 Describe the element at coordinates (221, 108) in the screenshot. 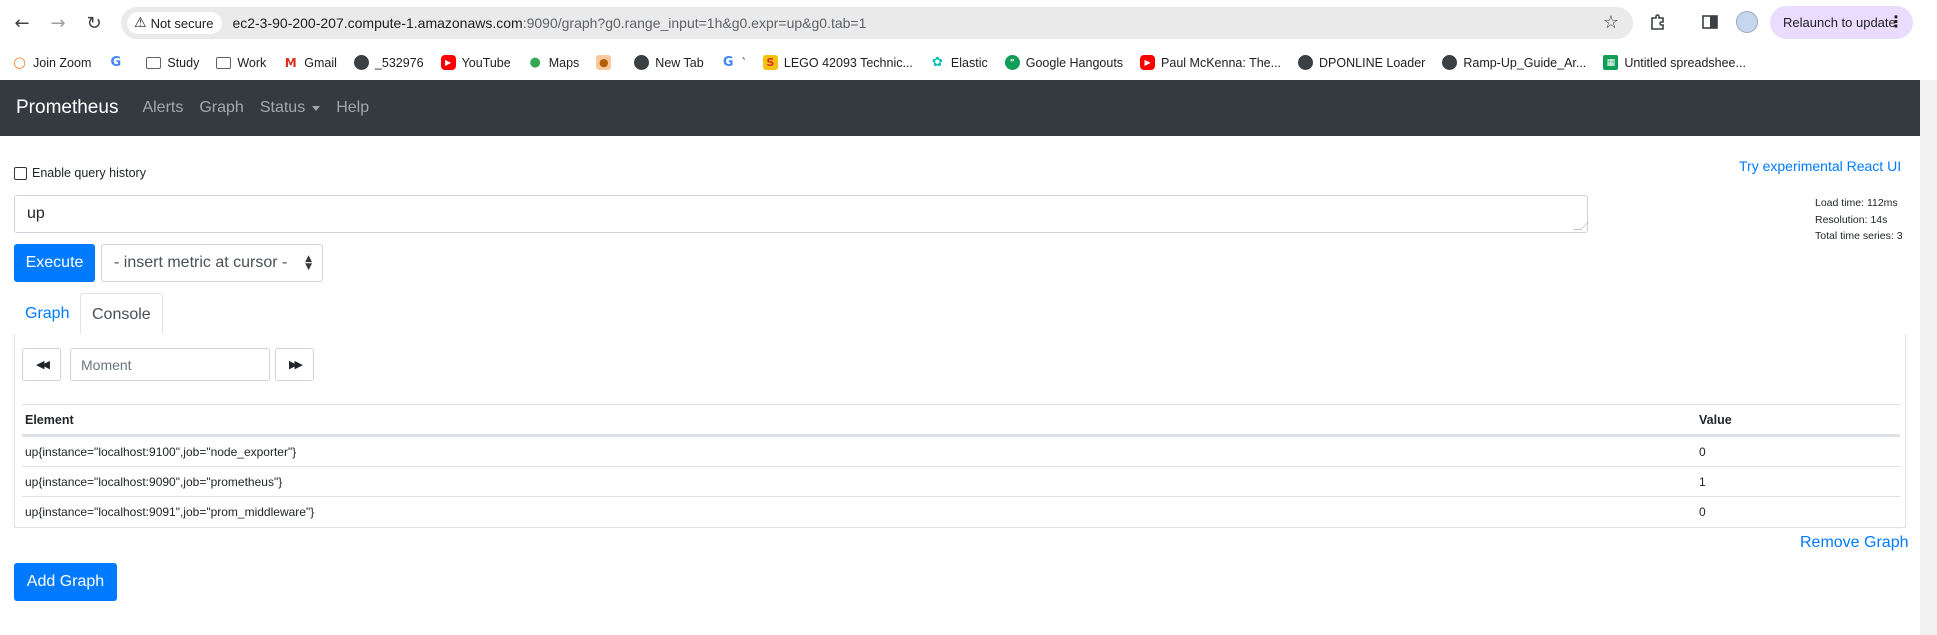

I see `nav-graph: Graph` at that location.